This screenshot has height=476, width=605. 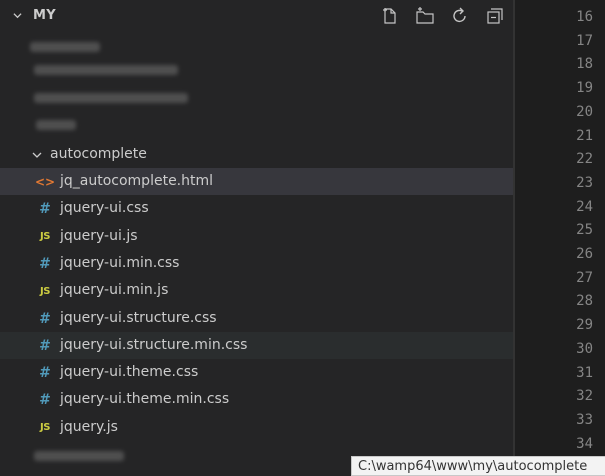 I want to click on folder-autocomplete: autocomplete, so click(x=256, y=154).